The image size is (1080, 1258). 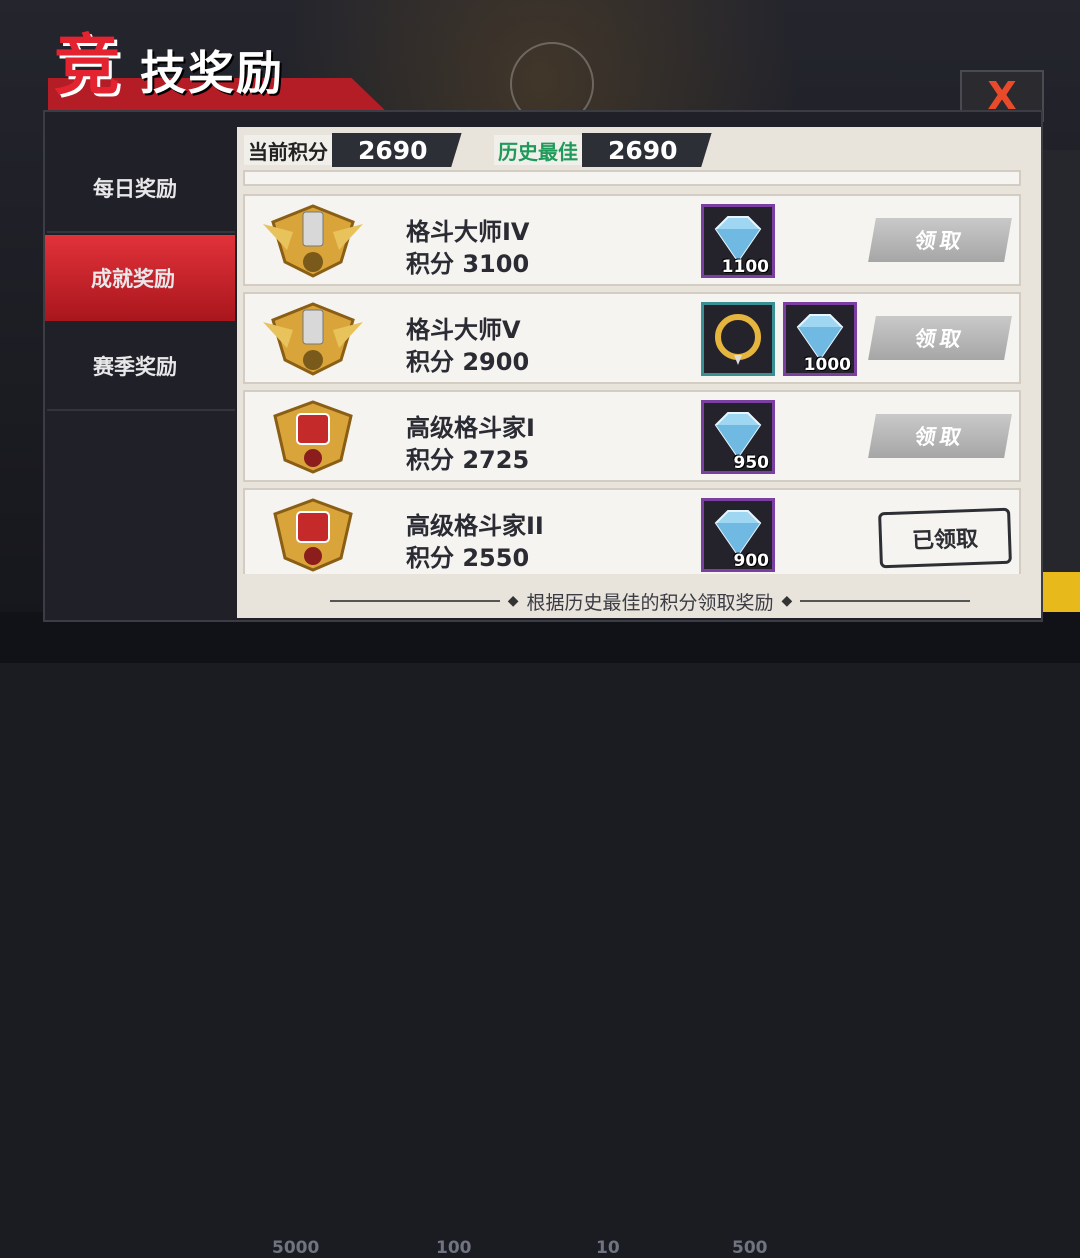 I want to click on best-score-label: 历史最佳, so click(x=538, y=150).